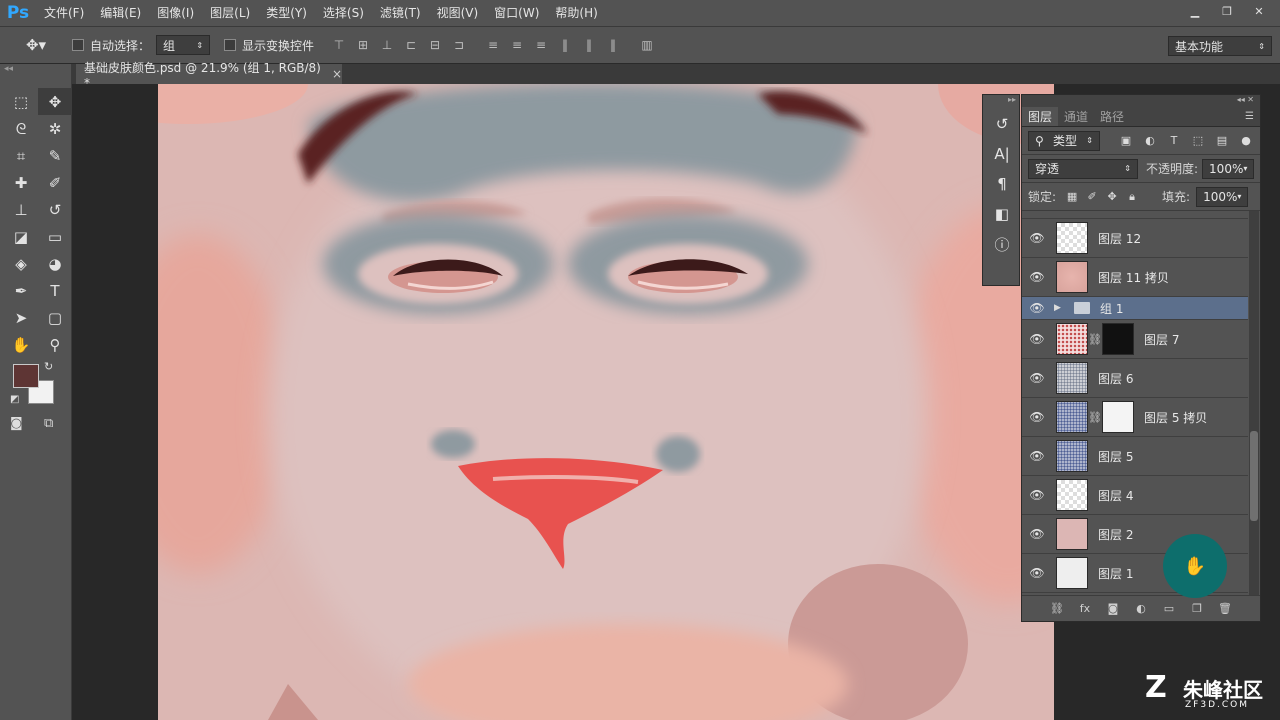 The height and width of the screenshot is (720, 1280). What do you see at coordinates (1169, 609) in the screenshot?
I see `new-group-folder-icon: ▭` at bounding box center [1169, 609].